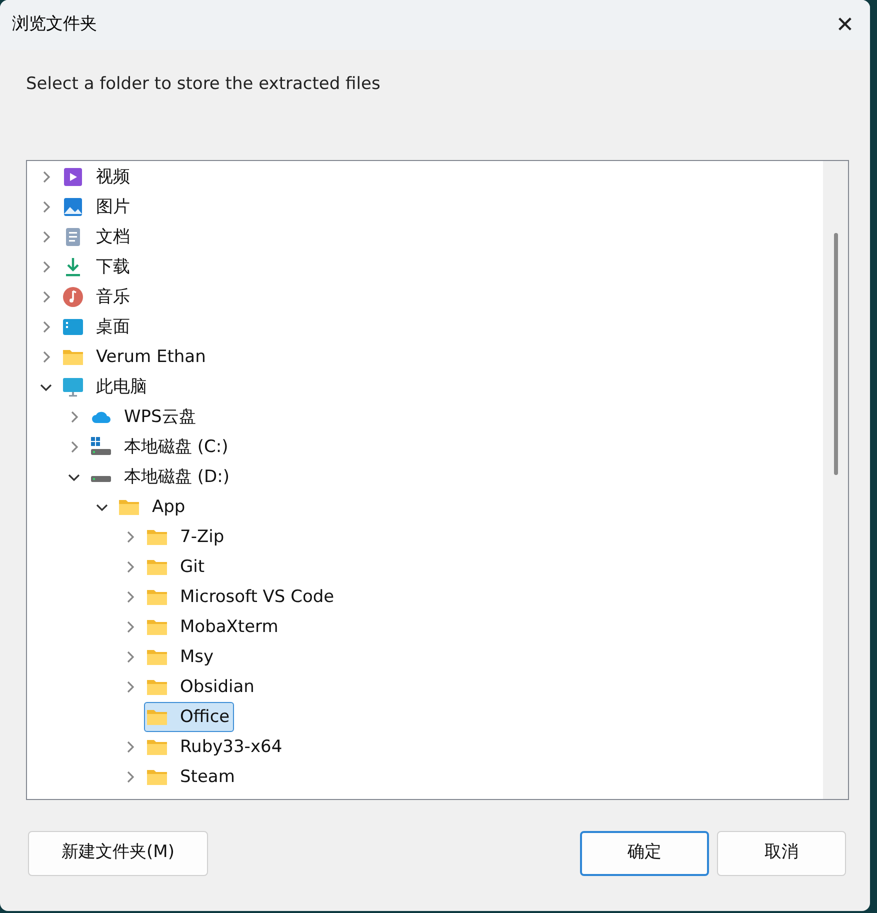 This screenshot has height=913, width=877. Describe the element at coordinates (189, 717) in the screenshot. I see `selected-folder-item: Office` at that location.